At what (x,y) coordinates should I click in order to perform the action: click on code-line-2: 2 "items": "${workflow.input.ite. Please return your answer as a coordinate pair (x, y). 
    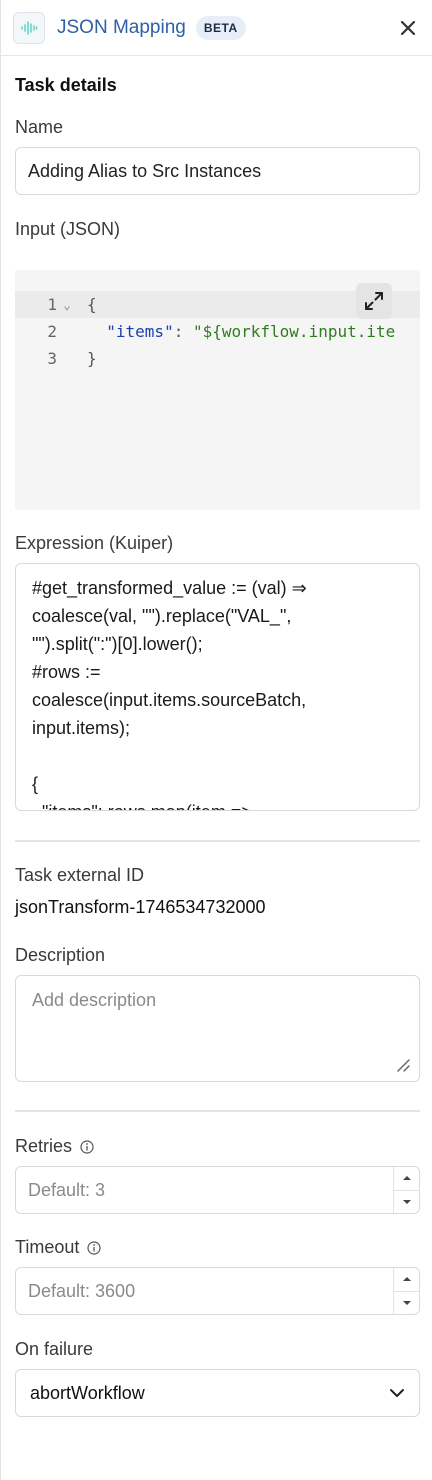
    Looking at the image, I should click on (217, 331).